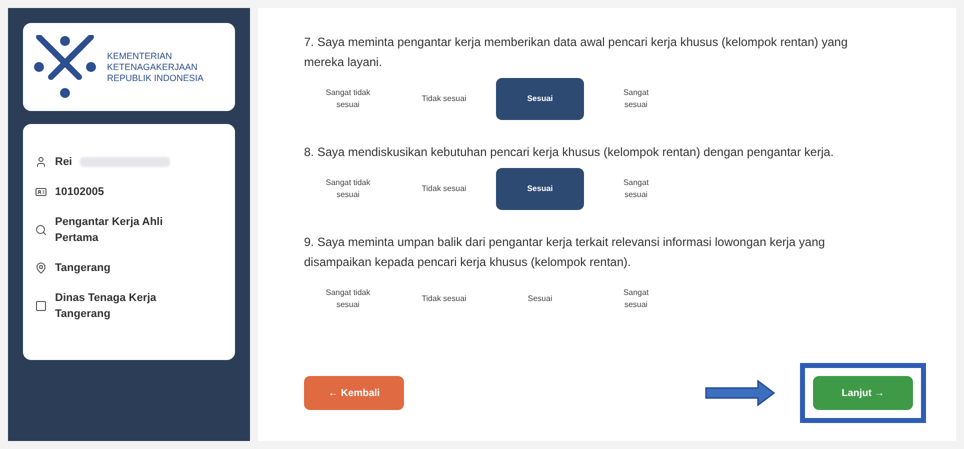 This screenshot has height=449, width=964. Describe the element at coordinates (109, 230) in the screenshot. I see `profile-text: Pengantar Kerja Ahli Pertama` at that location.